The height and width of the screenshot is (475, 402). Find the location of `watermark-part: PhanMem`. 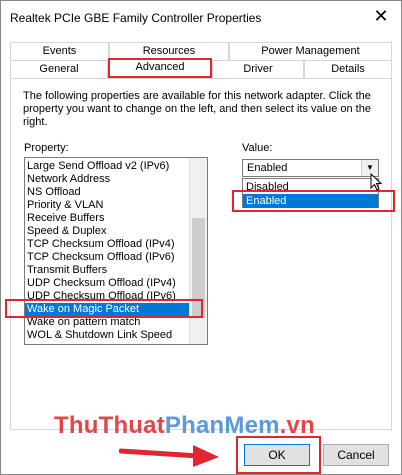

watermark-part: PhanMem is located at coordinates (222, 425).